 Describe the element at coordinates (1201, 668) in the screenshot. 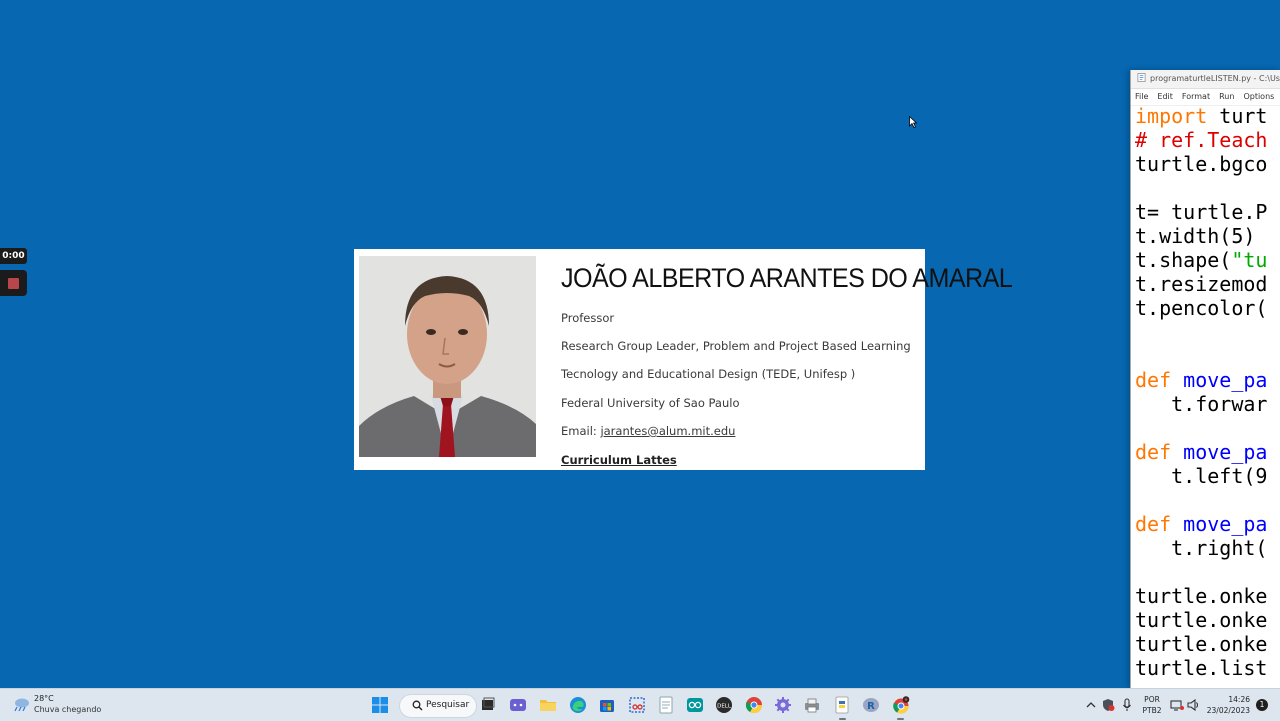

I see `code-line: turtle.list` at that location.